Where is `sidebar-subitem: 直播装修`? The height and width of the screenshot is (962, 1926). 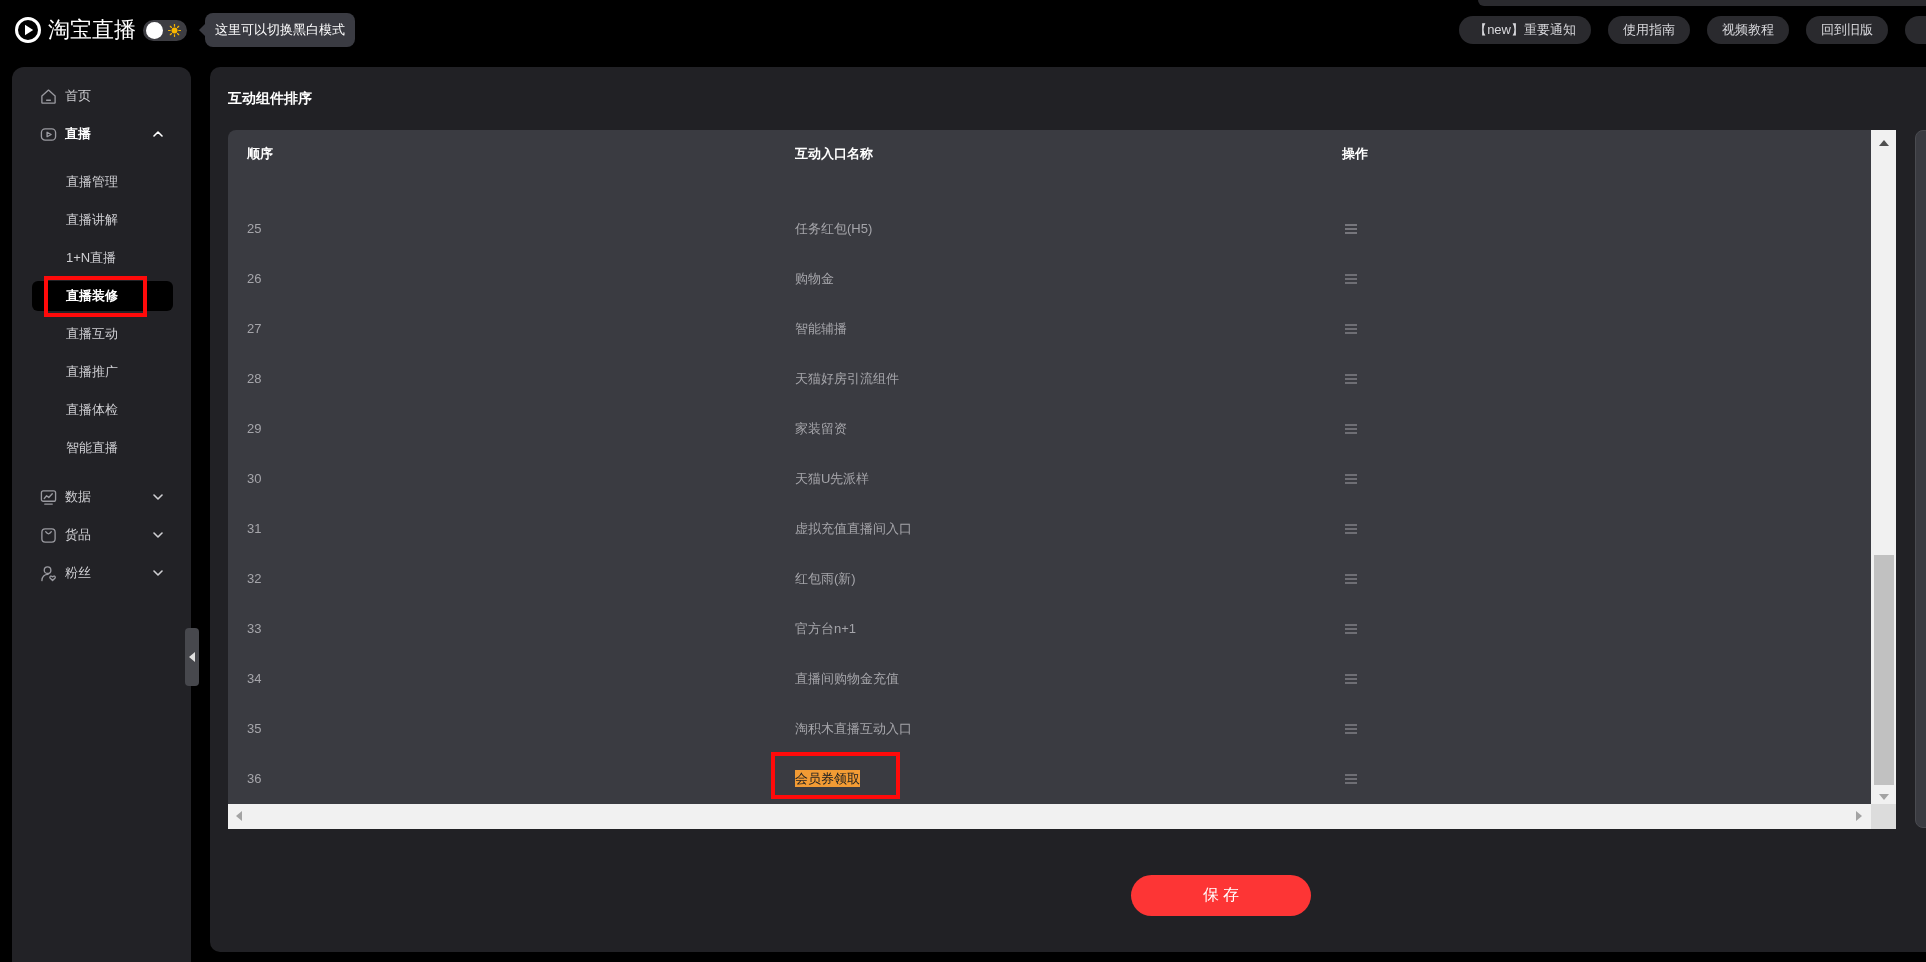 sidebar-subitem: 直播装修 is located at coordinates (102, 296).